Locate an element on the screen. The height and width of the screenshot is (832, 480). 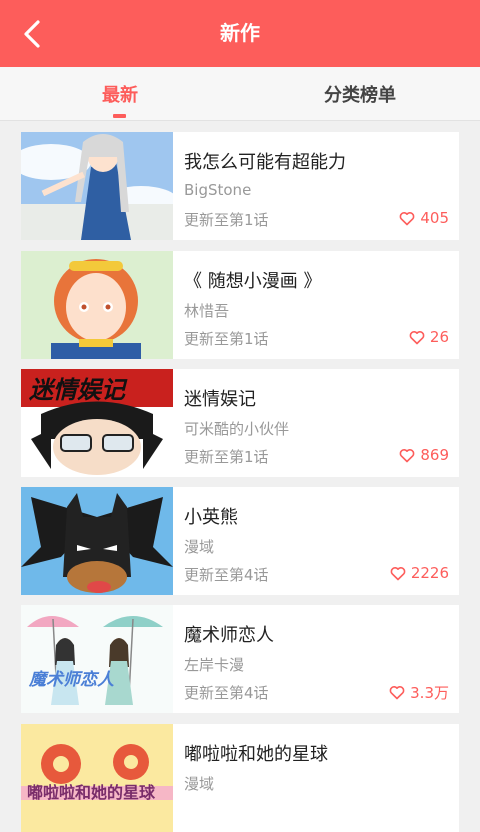
comic-author: 林惜吾 is located at coordinates (207, 311).